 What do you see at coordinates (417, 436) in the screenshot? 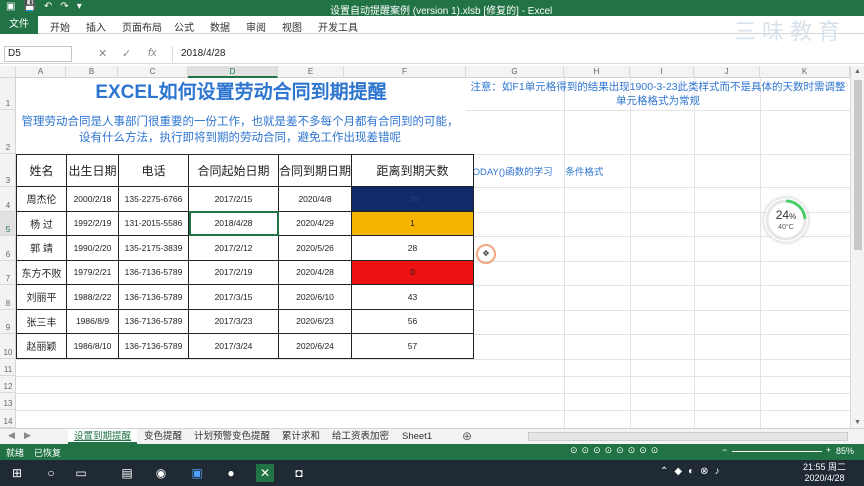
I see `sheet-tab-sheet1: Sheet1` at bounding box center [417, 436].